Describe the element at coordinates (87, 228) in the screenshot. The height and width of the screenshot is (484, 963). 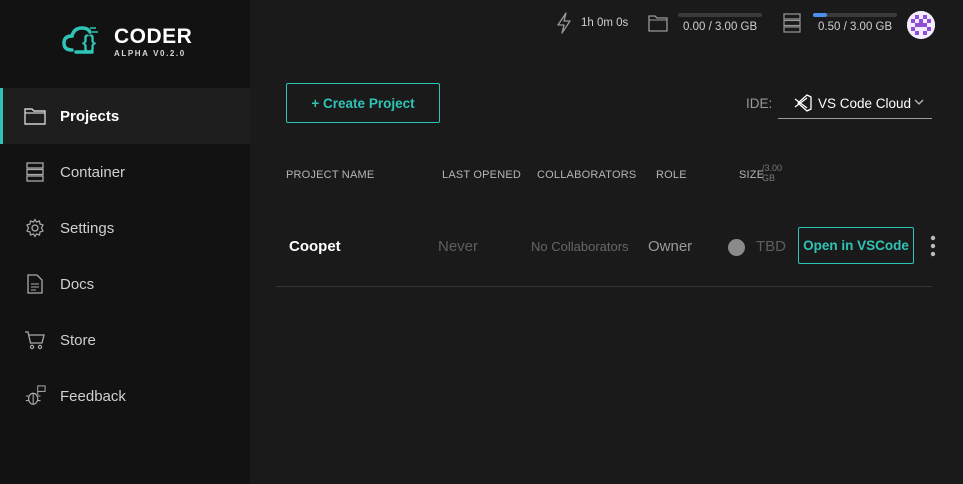
I see `sidebar-item-label: Settings` at that location.